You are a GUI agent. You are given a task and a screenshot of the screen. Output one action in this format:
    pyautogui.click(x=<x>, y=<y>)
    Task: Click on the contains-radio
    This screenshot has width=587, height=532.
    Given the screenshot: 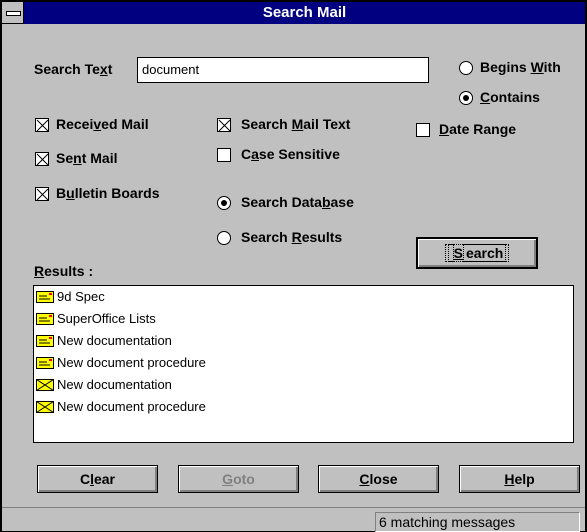 What is the action you would take?
    pyautogui.click(x=466, y=98)
    